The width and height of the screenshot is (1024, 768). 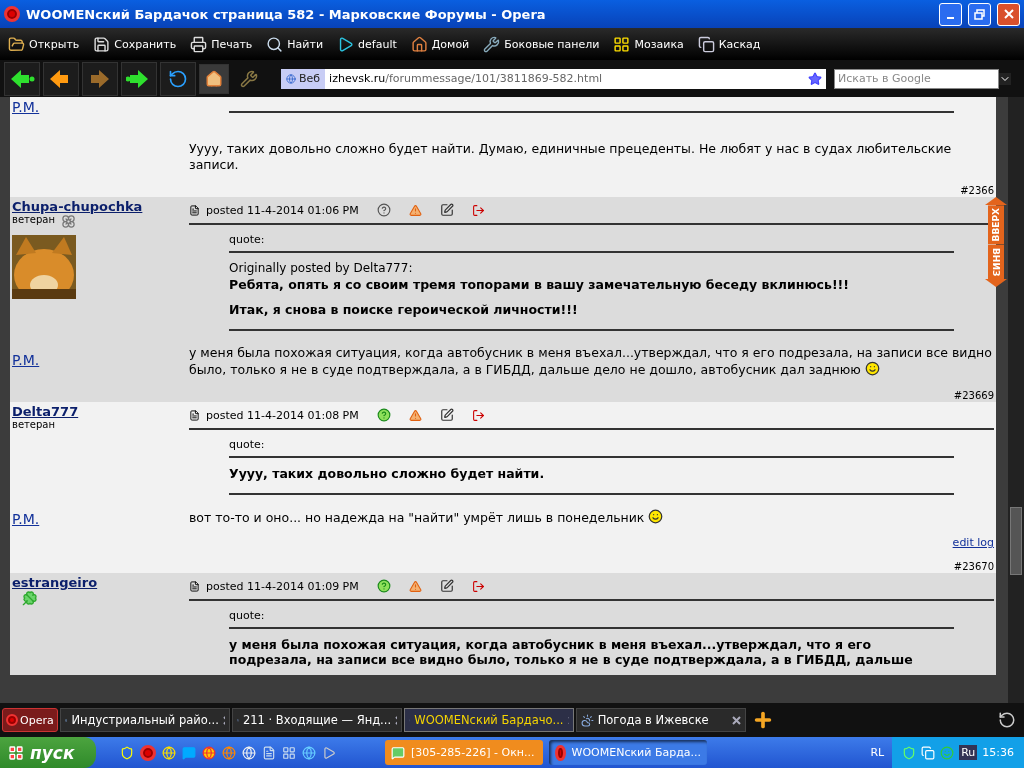 I want to click on home-icon, so click(x=419, y=44).